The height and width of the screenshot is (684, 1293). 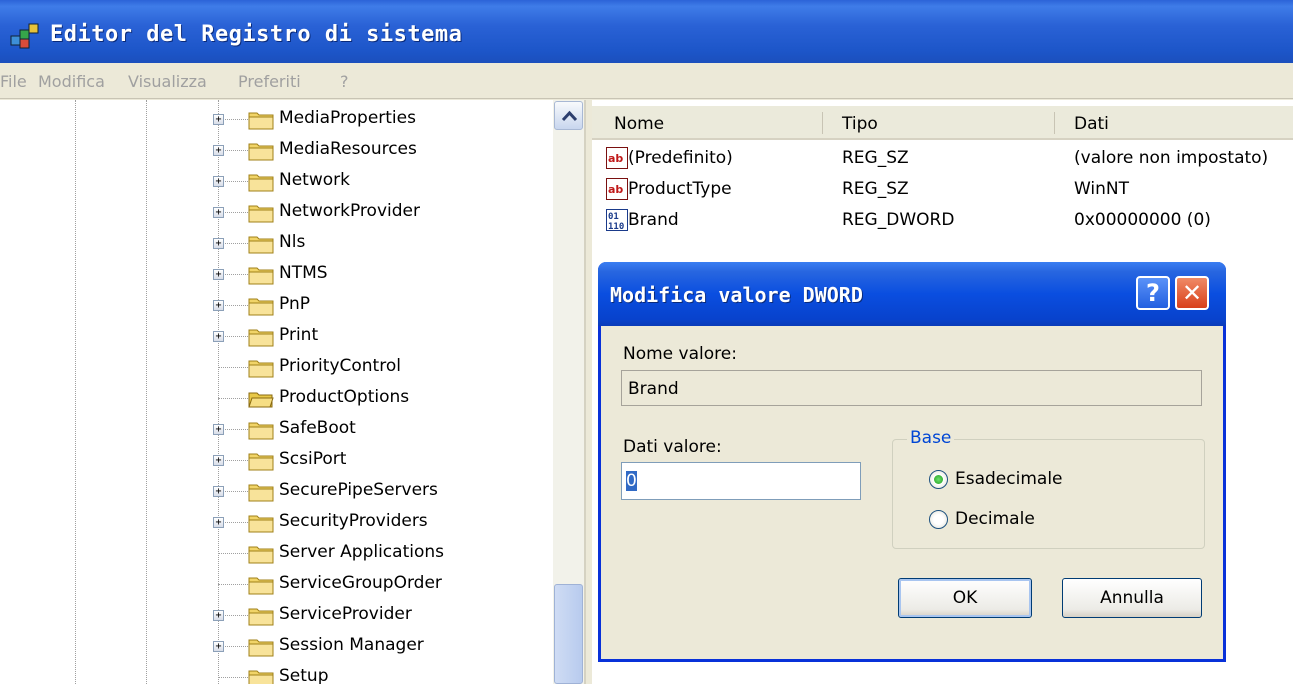 What do you see at coordinates (269, 81) in the screenshot?
I see `menu-preferiti: Preferiti` at bounding box center [269, 81].